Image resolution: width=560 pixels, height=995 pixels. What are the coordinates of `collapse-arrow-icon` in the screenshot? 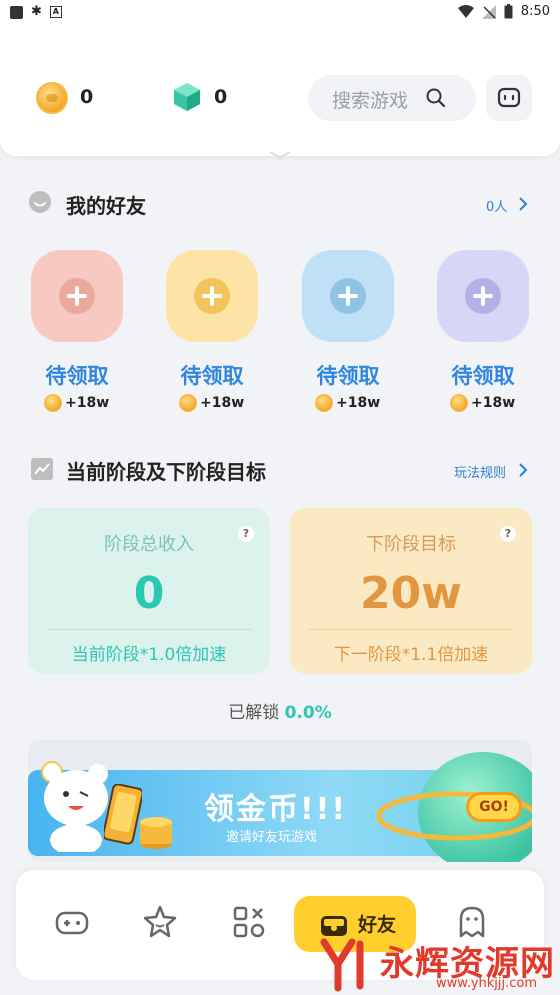 It's located at (280, 155).